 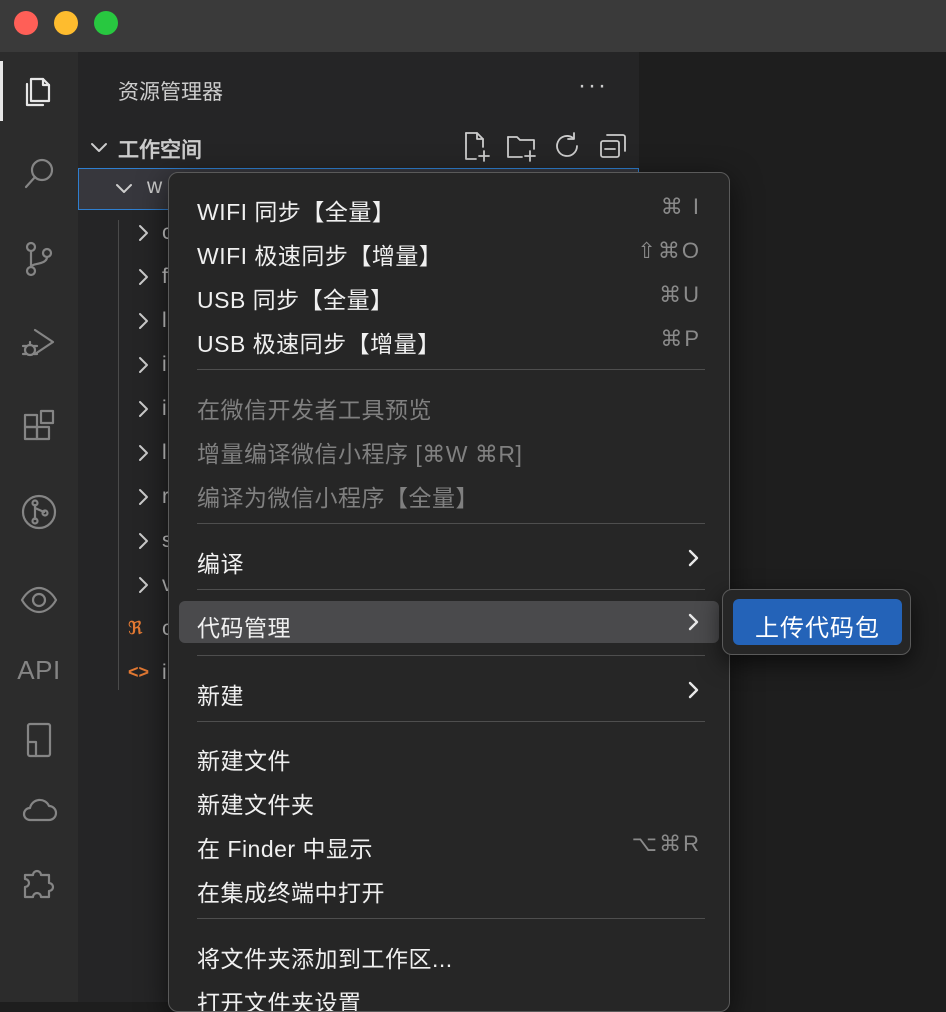 I want to click on collapse-all-icon, so click(x=613, y=146).